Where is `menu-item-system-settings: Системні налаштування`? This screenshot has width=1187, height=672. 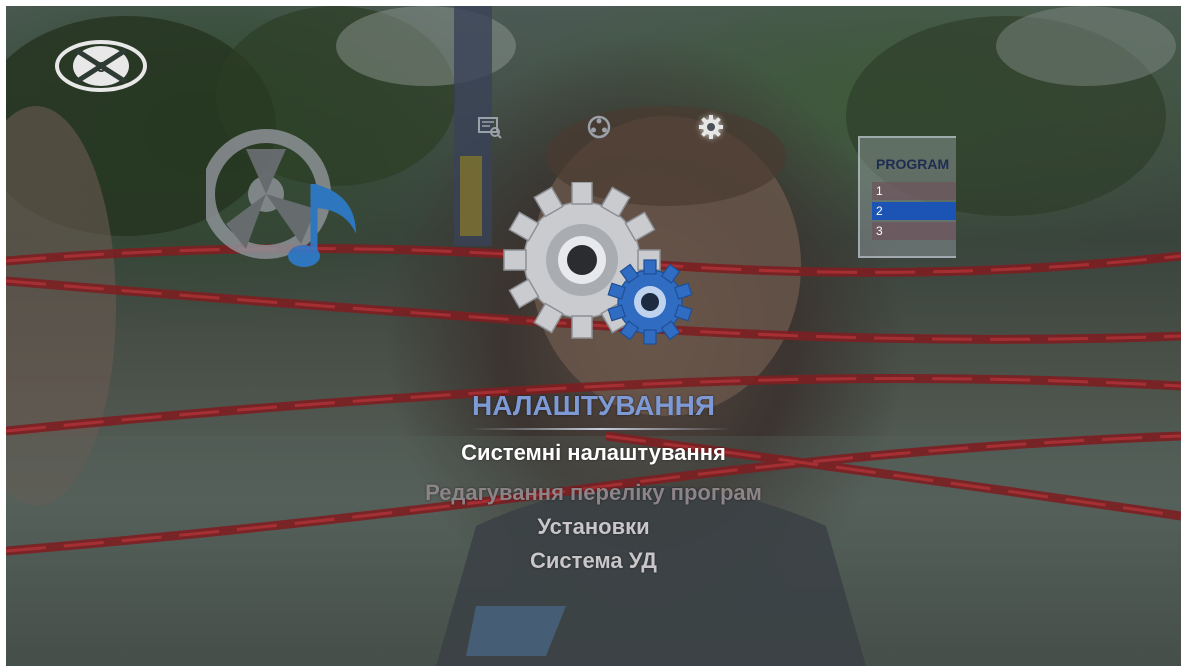
menu-item-system-settings: Системні налаштування is located at coordinates (593, 453).